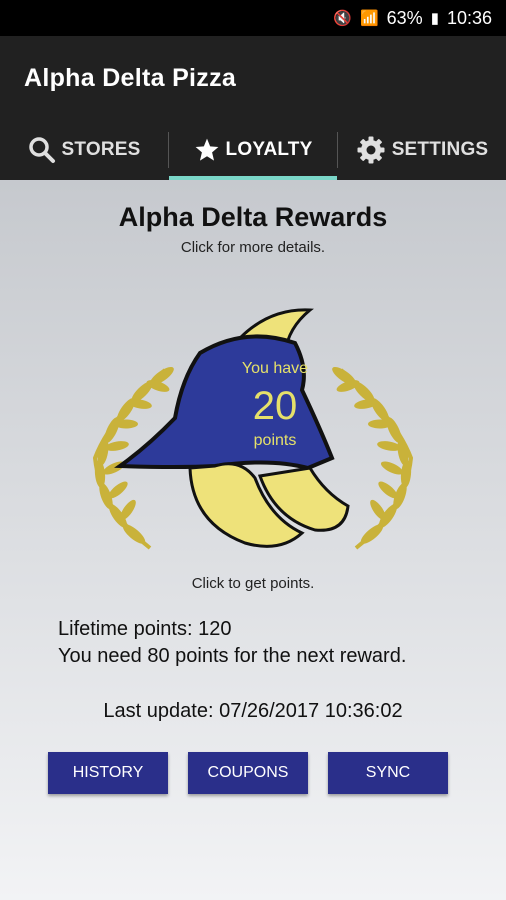 This screenshot has height=900, width=506. Describe the element at coordinates (469, 17) in the screenshot. I see `clock: 10:36` at that location.